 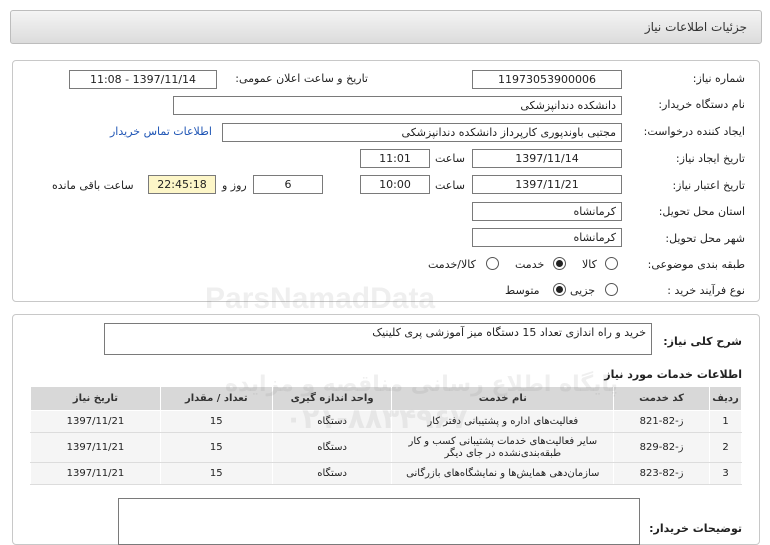 I want to click on col-unit: واحد اندازه گیری, so click(x=332, y=398).